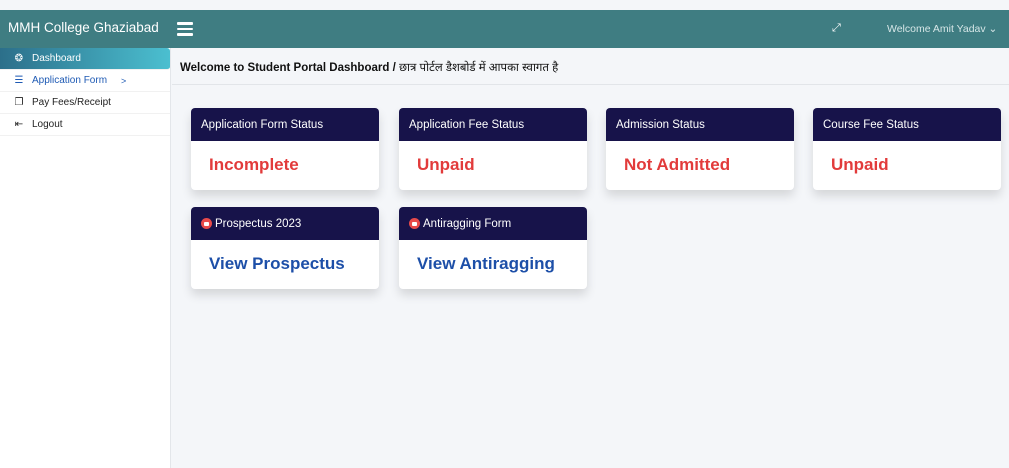 Image resolution: width=1009 pixels, height=468 pixels. Describe the element at coordinates (285, 149) in the screenshot. I see `application-form-status-card: Application Form Status Incomplete` at that location.